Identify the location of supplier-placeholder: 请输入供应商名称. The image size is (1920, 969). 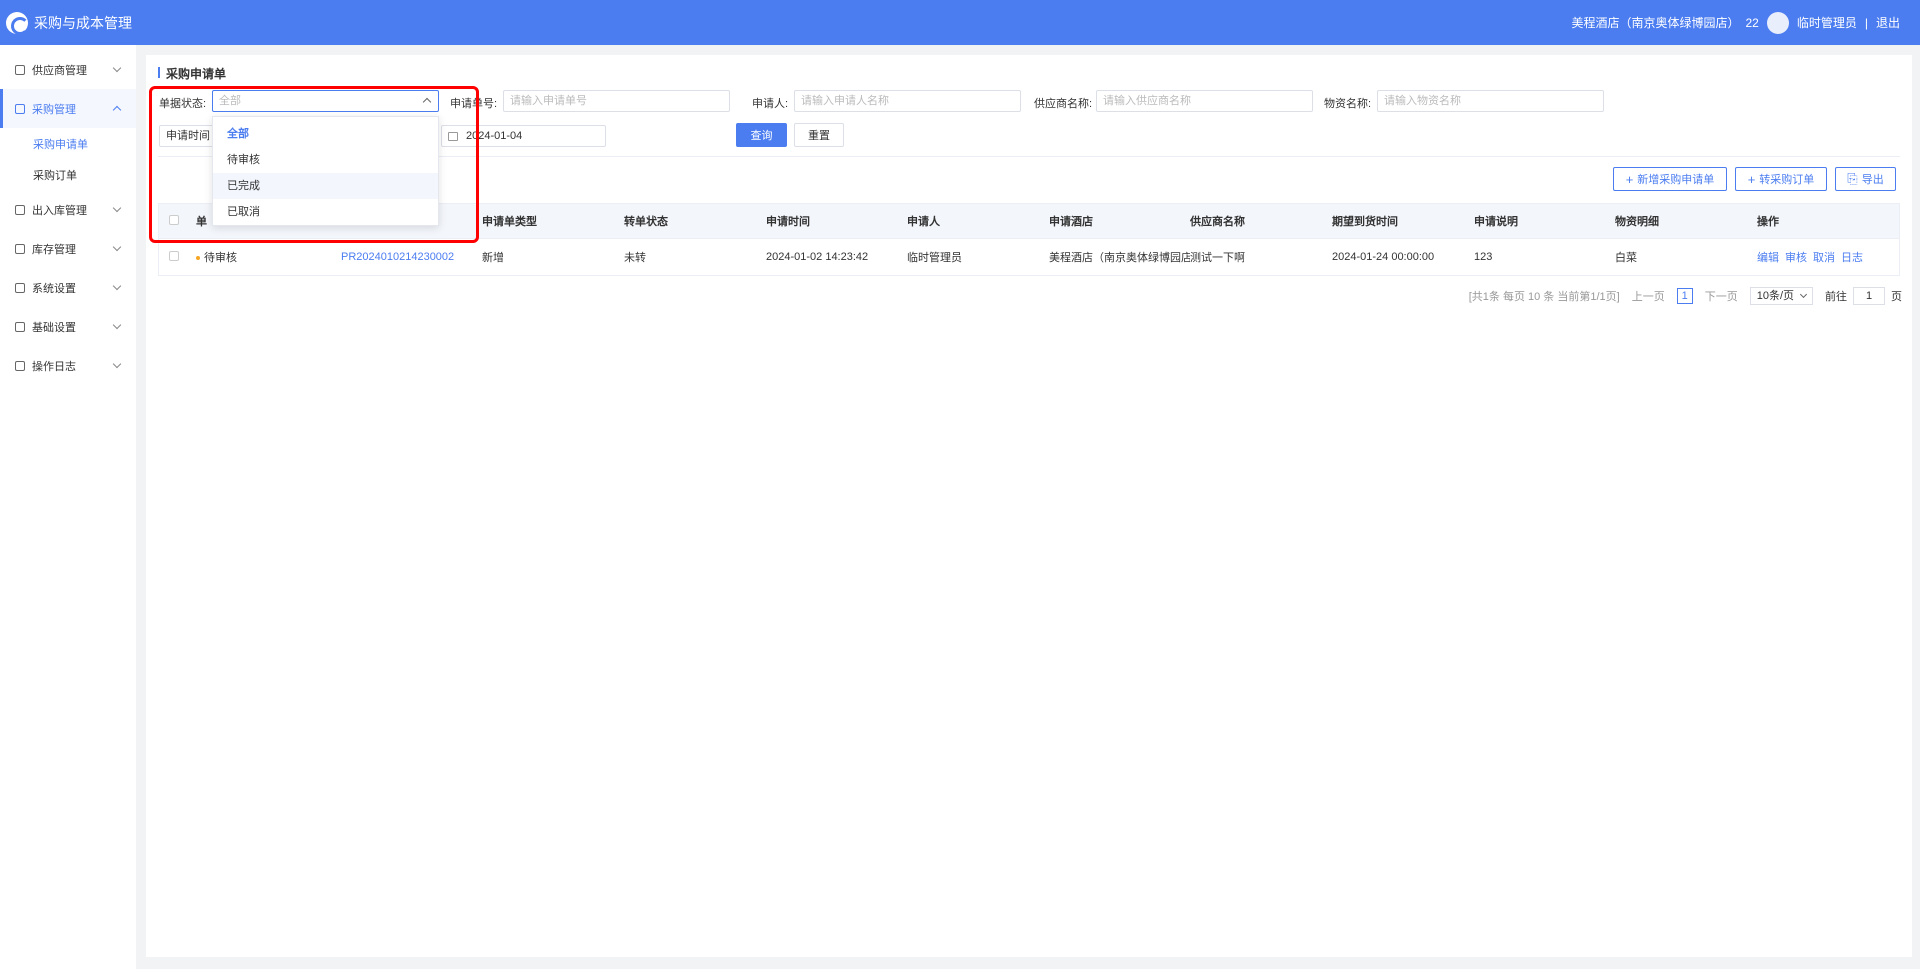
(1147, 101).